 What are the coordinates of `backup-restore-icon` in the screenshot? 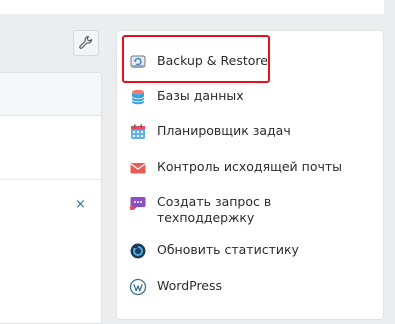 It's located at (138, 61).